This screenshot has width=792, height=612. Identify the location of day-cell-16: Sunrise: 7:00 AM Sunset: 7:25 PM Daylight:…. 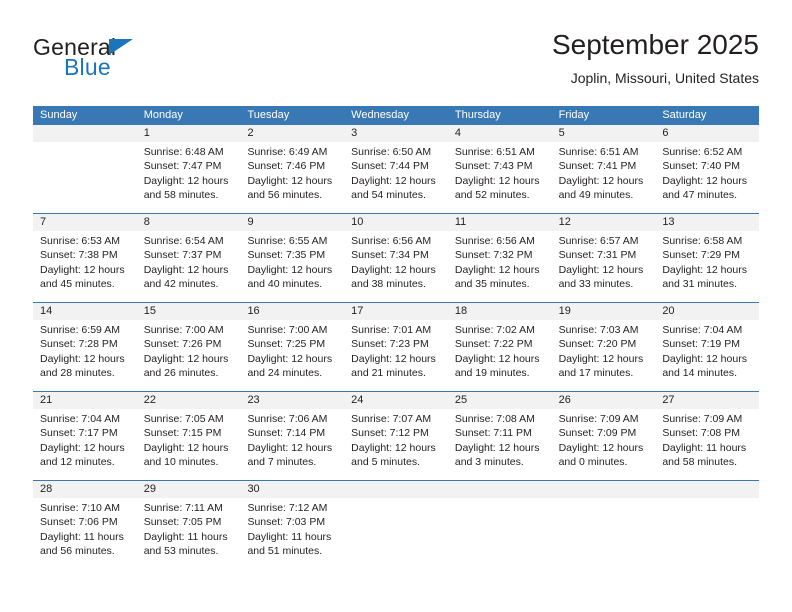
(292, 355).